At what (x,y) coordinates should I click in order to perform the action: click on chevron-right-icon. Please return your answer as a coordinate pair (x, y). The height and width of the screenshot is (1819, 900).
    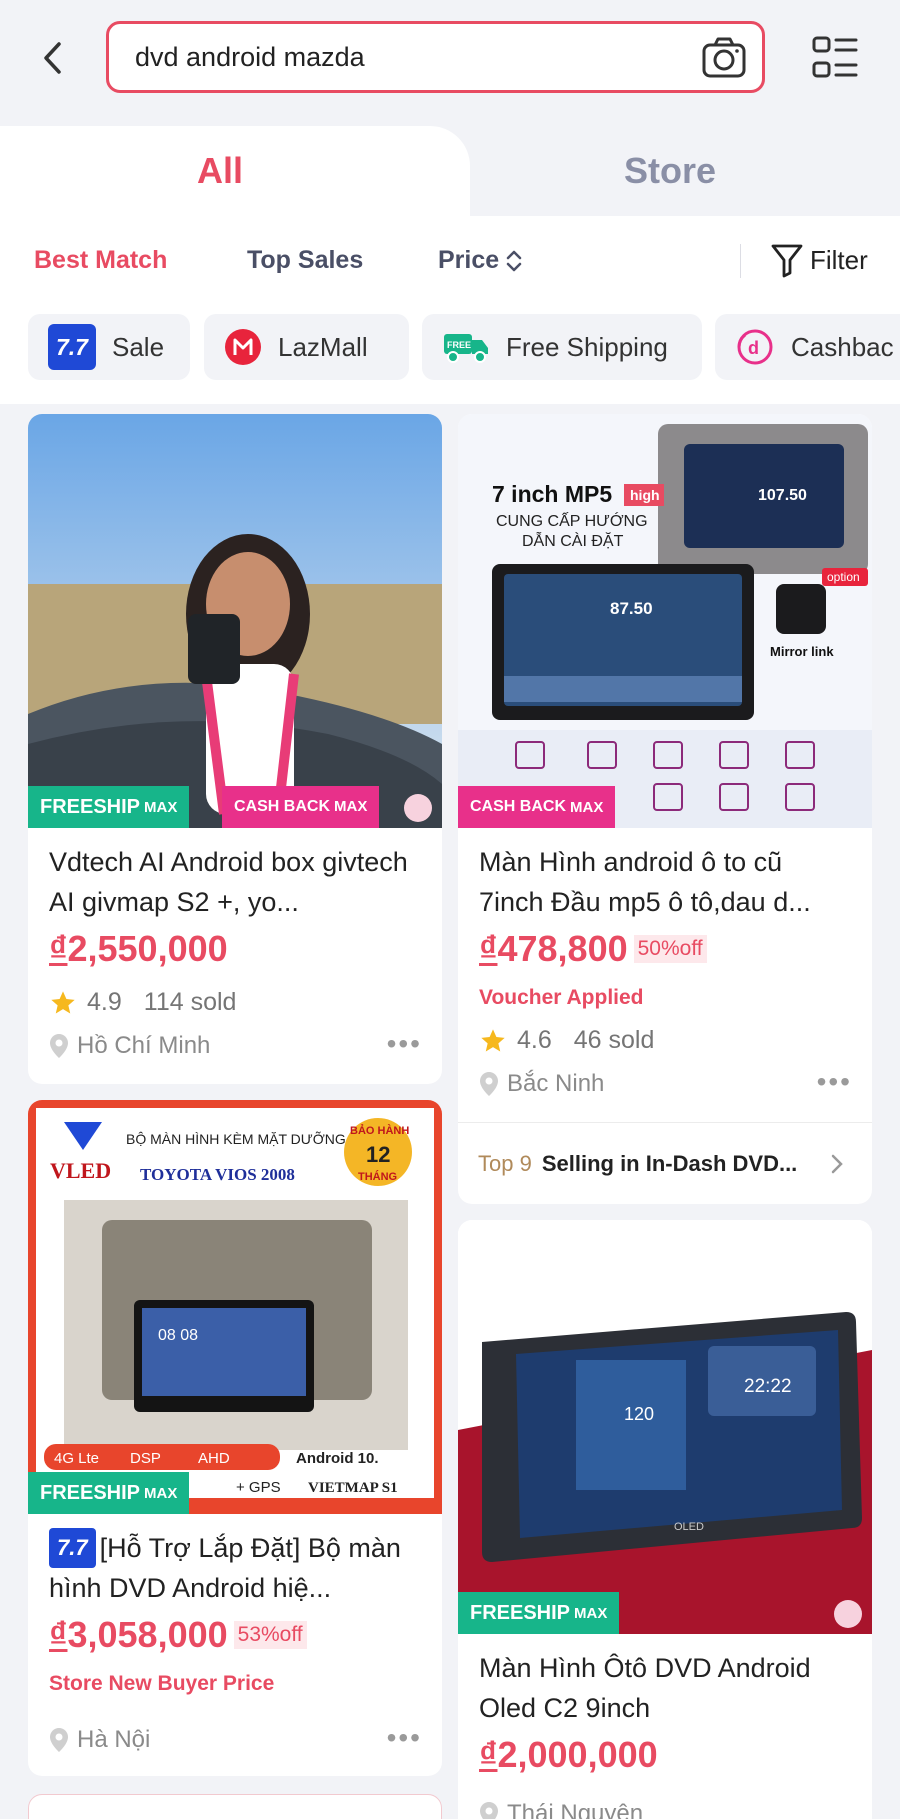
    Looking at the image, I should click on (837, 1163).